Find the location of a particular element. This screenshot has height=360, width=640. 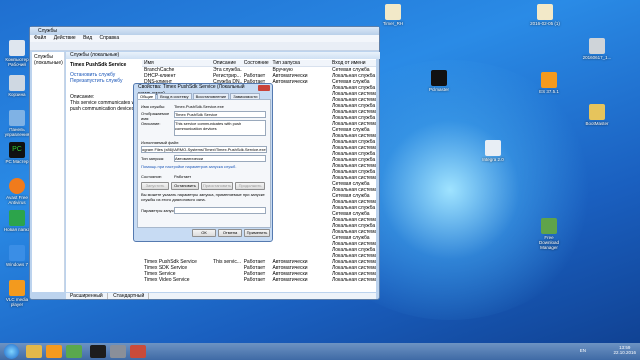

control-panel-icon is located at coordinates (17, 118).